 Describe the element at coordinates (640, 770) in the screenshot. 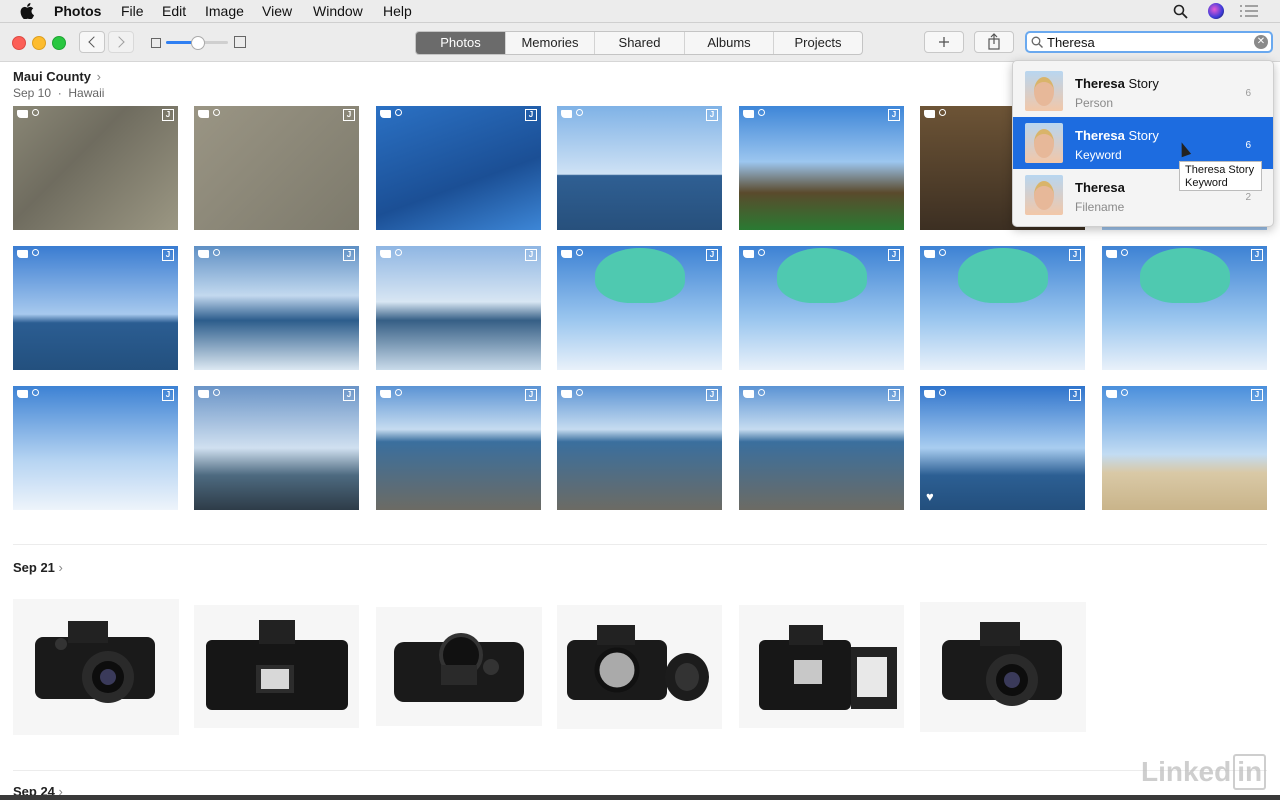

I see `section-divider` at that location.